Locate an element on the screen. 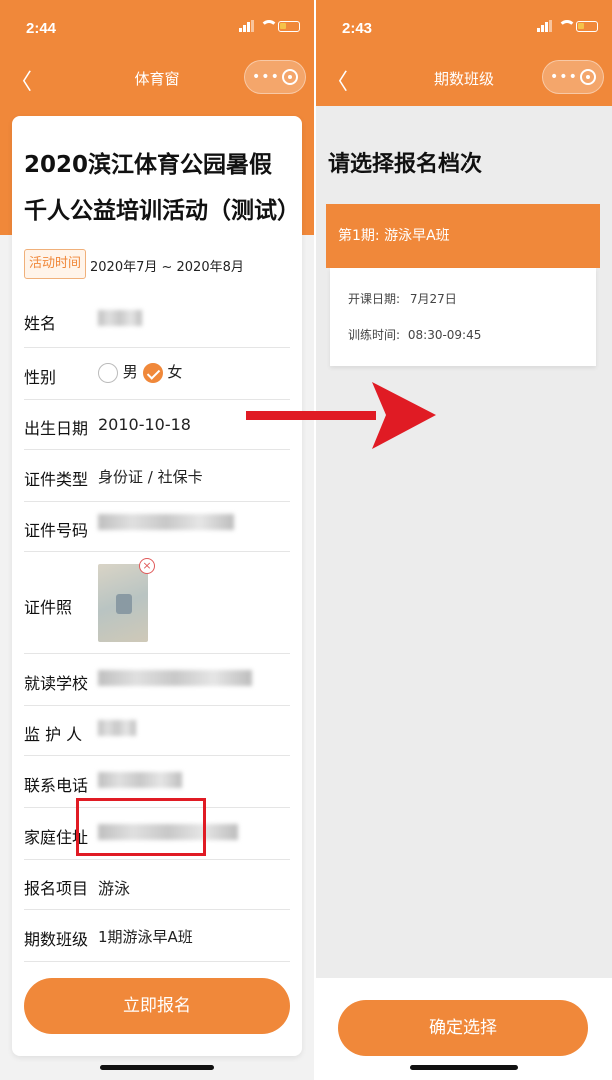 The image size is (612, 1080). delete-icon: × is located at coordinates (147, 566).